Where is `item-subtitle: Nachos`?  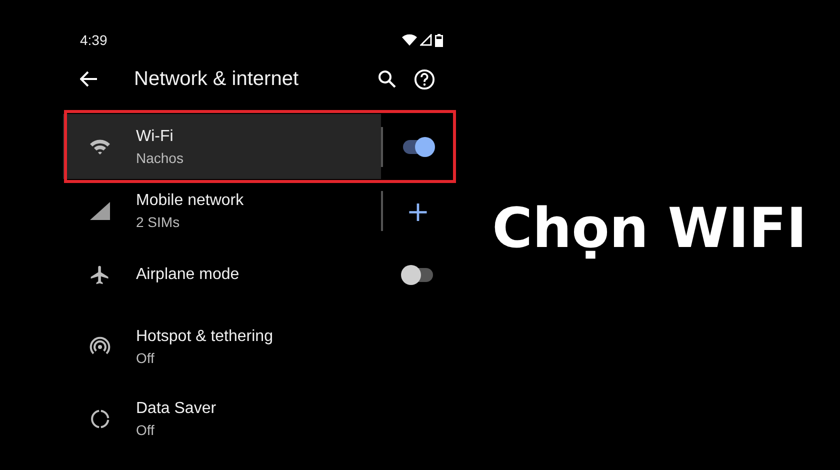 item-subtitle: Nachos is located at coordinates (160, 158).